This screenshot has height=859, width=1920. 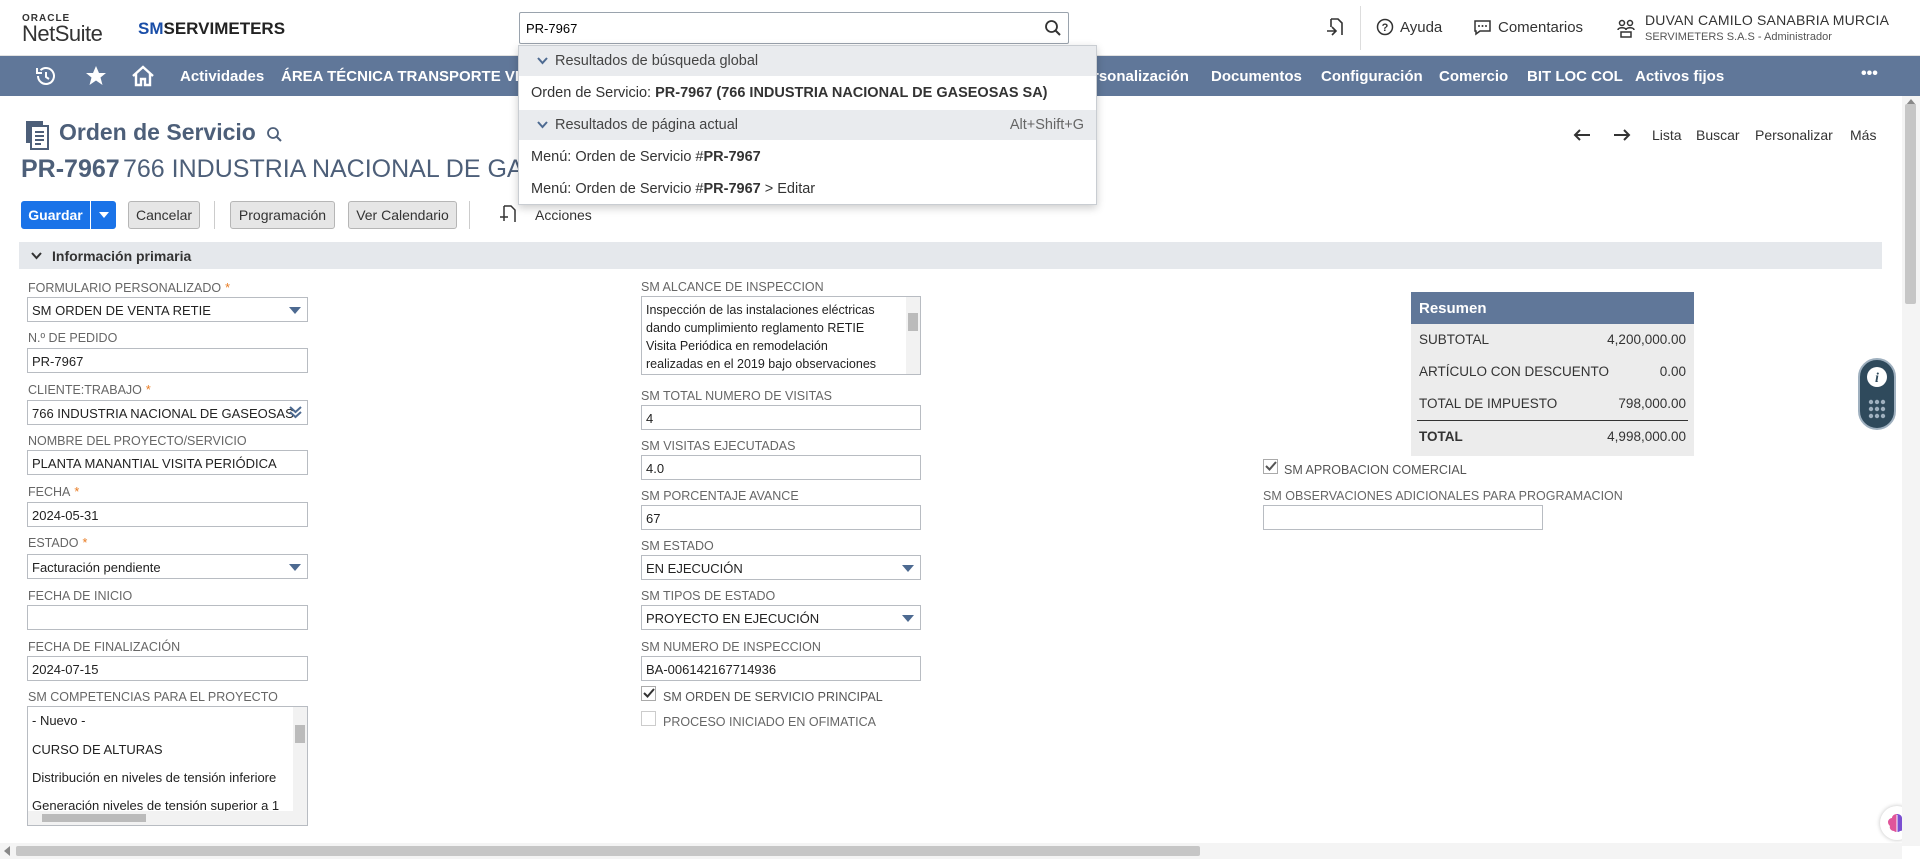 What do you see at coordinates (1409, 27) in the screenshot?
I see `help-link: ? Ayuda` at bounding box center [1409, 27].